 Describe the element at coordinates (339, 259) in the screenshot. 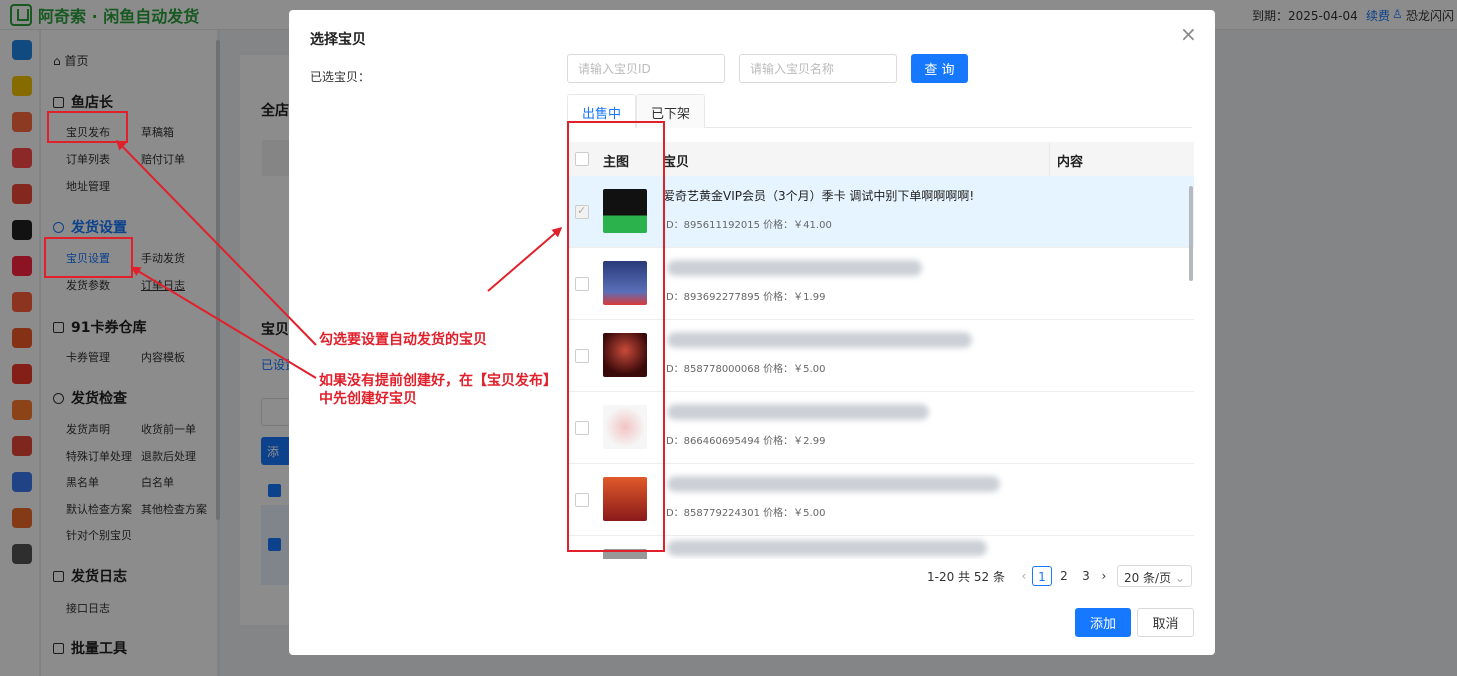

I see `annotation-arrows` at that location.